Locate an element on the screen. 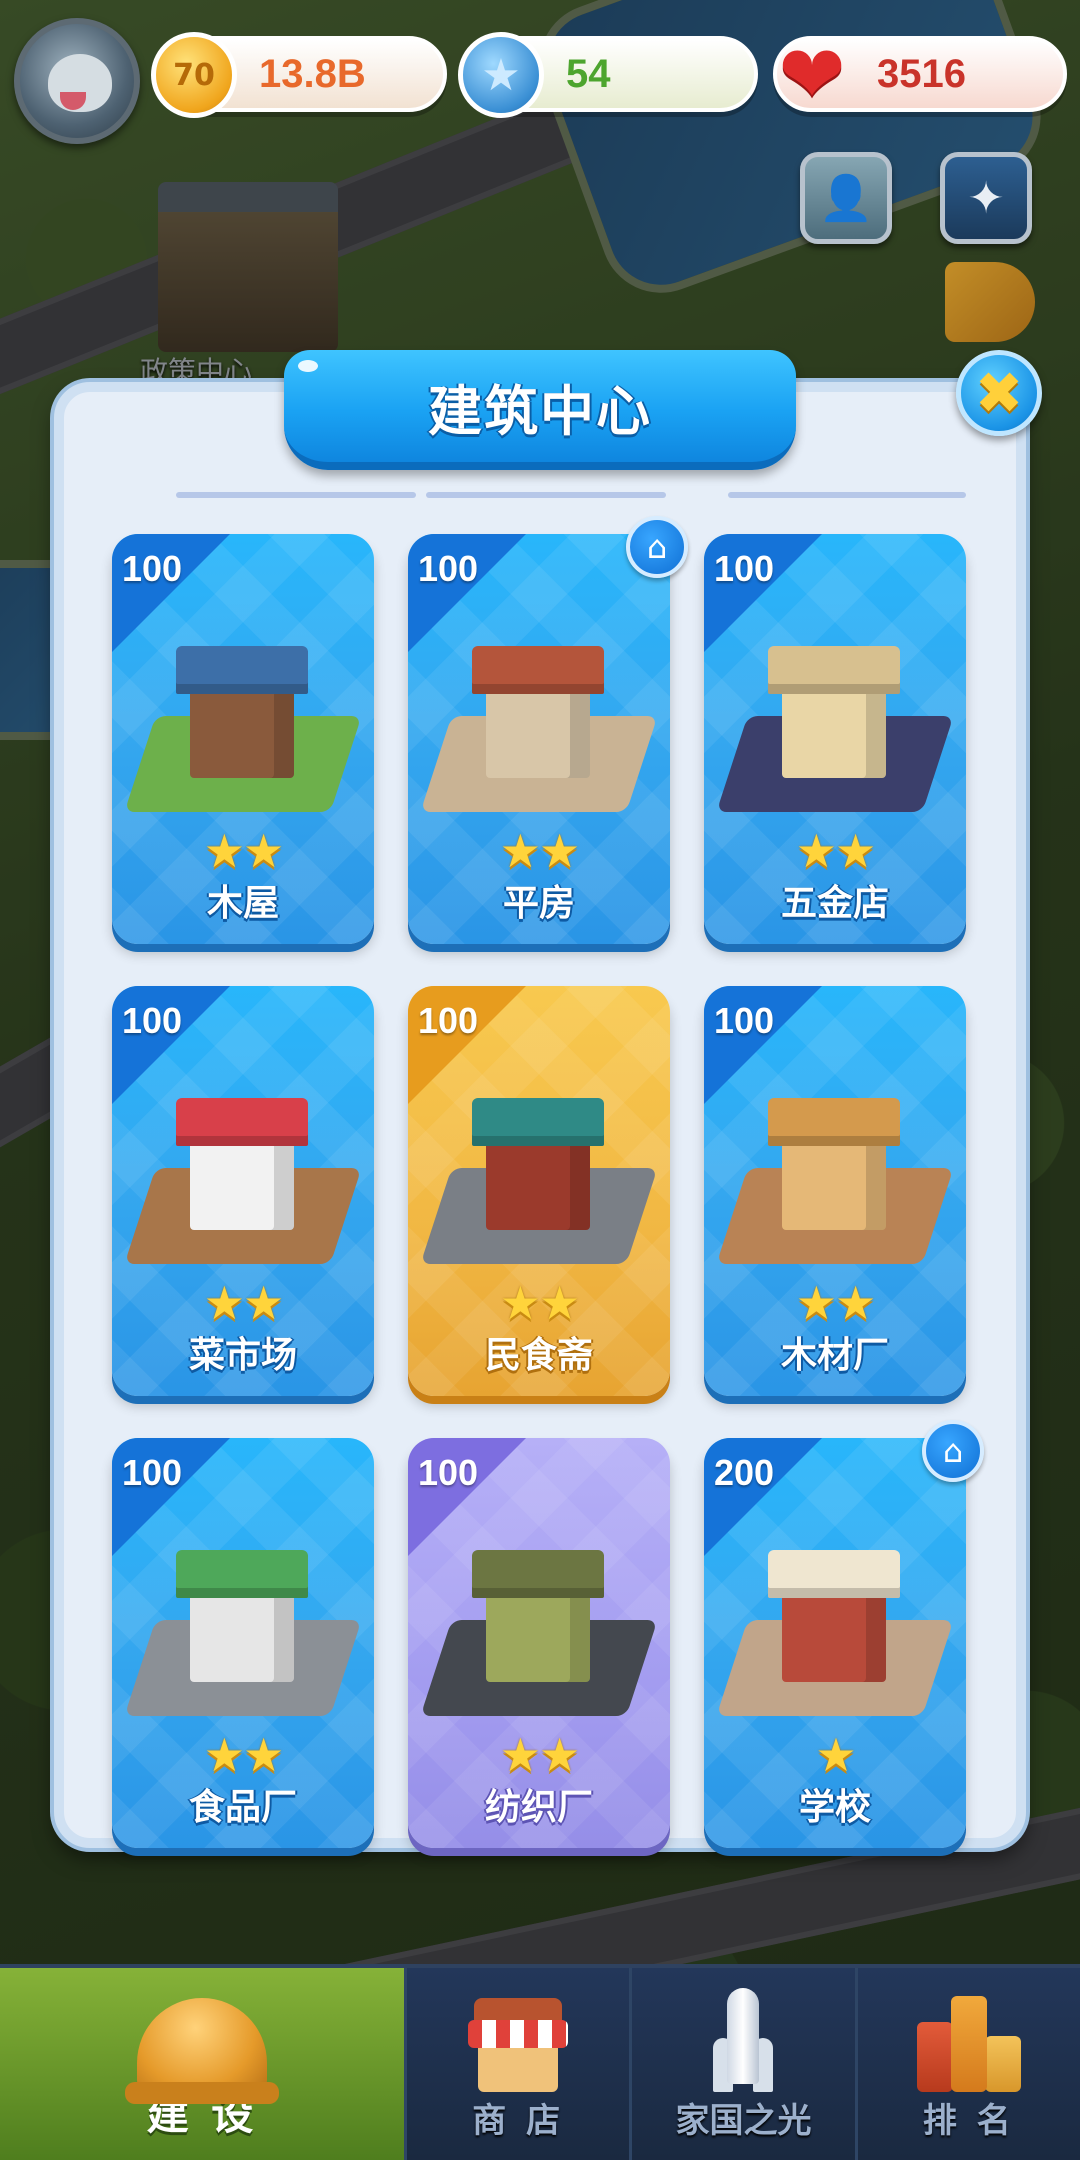  building-card: 100 ★★ 平房 is located at coordinates (539, 739).